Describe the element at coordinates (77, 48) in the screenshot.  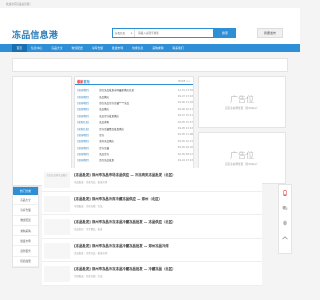
I see `nav-item: 物流配送` at that location.